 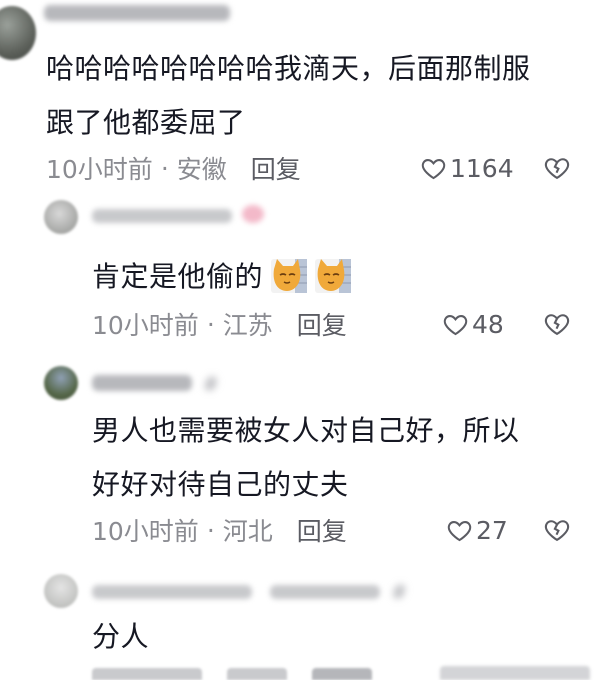 What do you see at coordinates (220, 484) in the screenshot?
I see `comment-text-line: 好好对待自己的丈夫` at bounding box center [220, 484].